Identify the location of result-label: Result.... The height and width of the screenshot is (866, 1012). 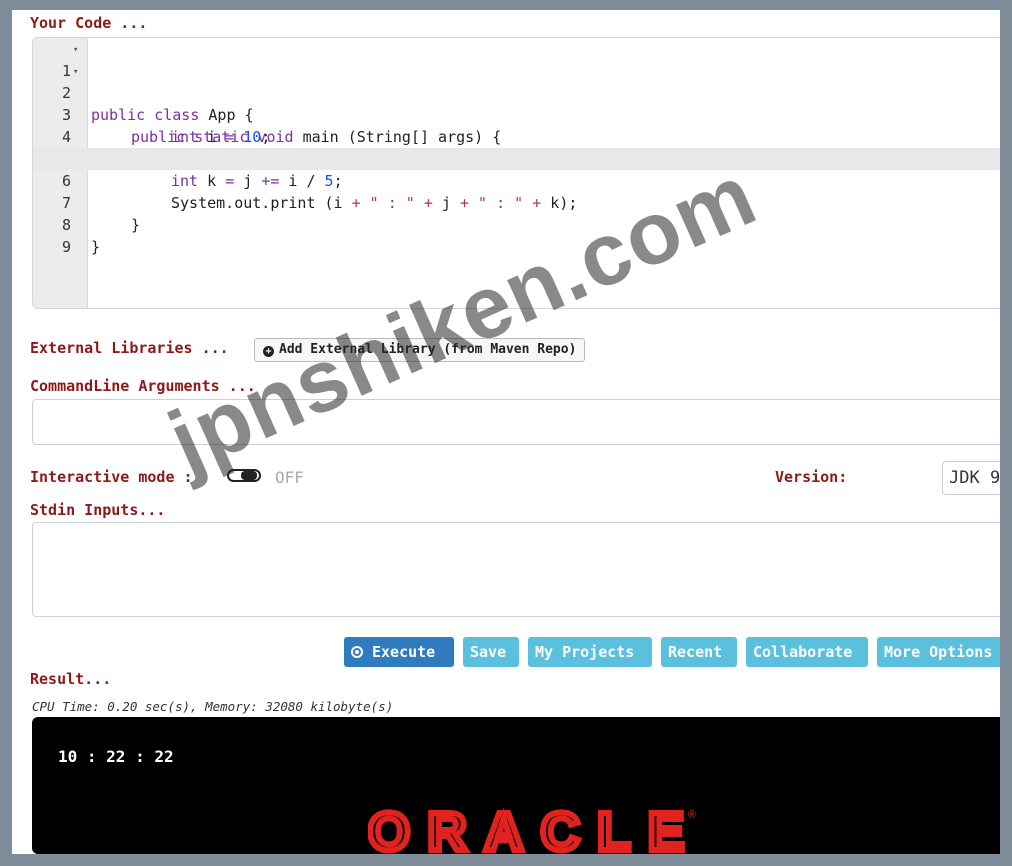
(71, 679).